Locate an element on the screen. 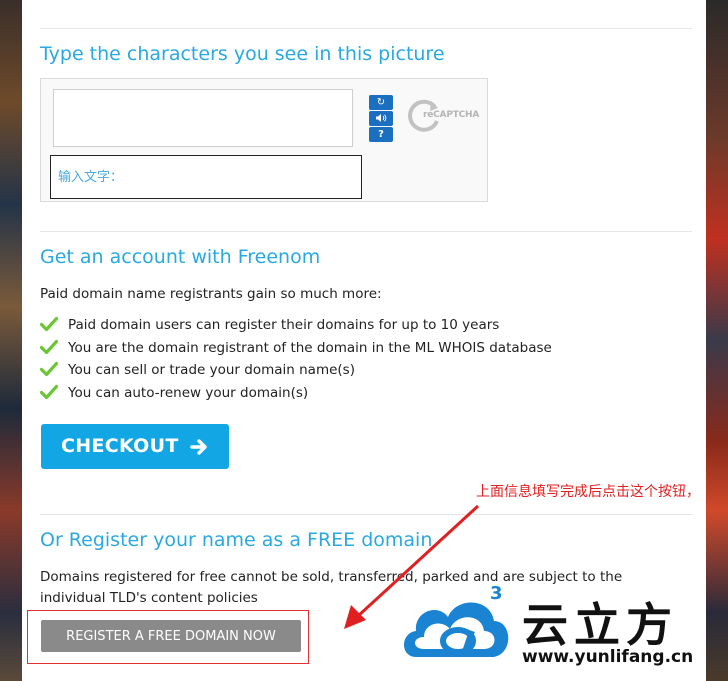  register-free-domain-button: REGISTER A FREE DOMAIN NOW is located at coordinates (171, 636).